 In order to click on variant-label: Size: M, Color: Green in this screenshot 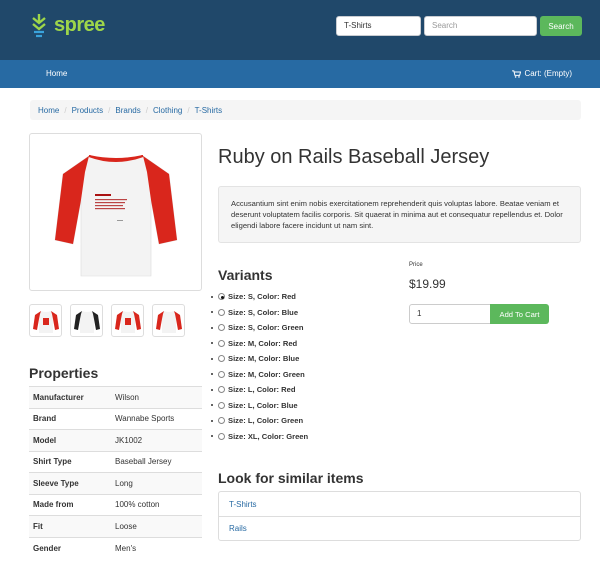, I will do `click(266, 374)`.